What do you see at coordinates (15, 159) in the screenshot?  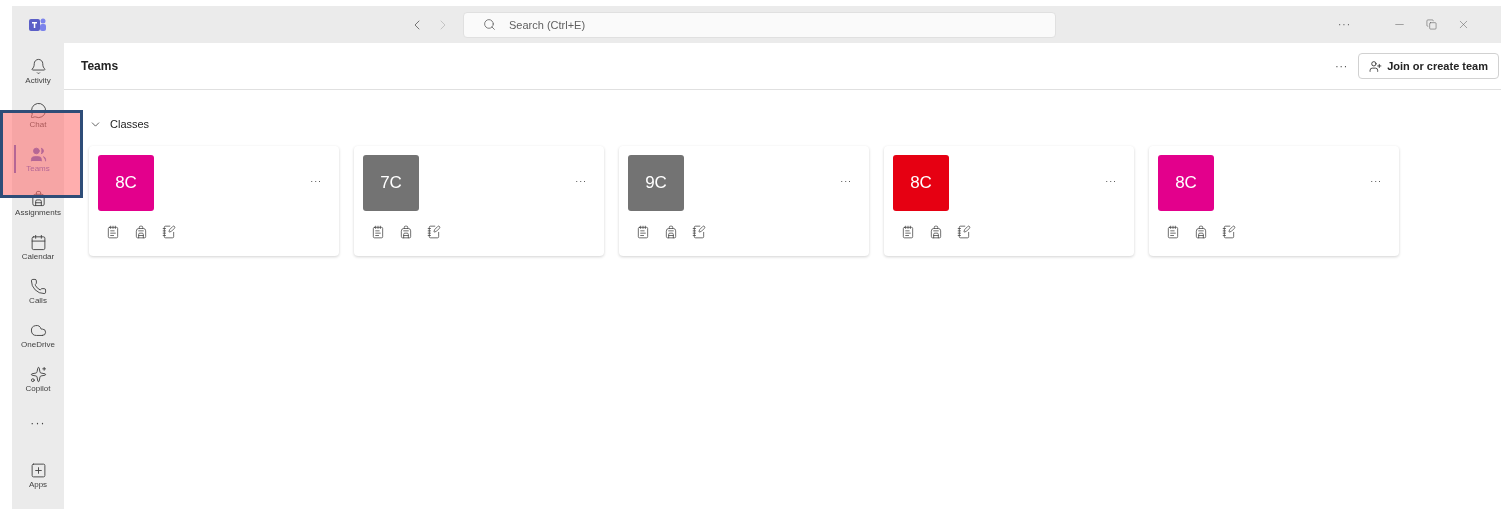 I see `selected-indicator` at bounding box center [15, 159].